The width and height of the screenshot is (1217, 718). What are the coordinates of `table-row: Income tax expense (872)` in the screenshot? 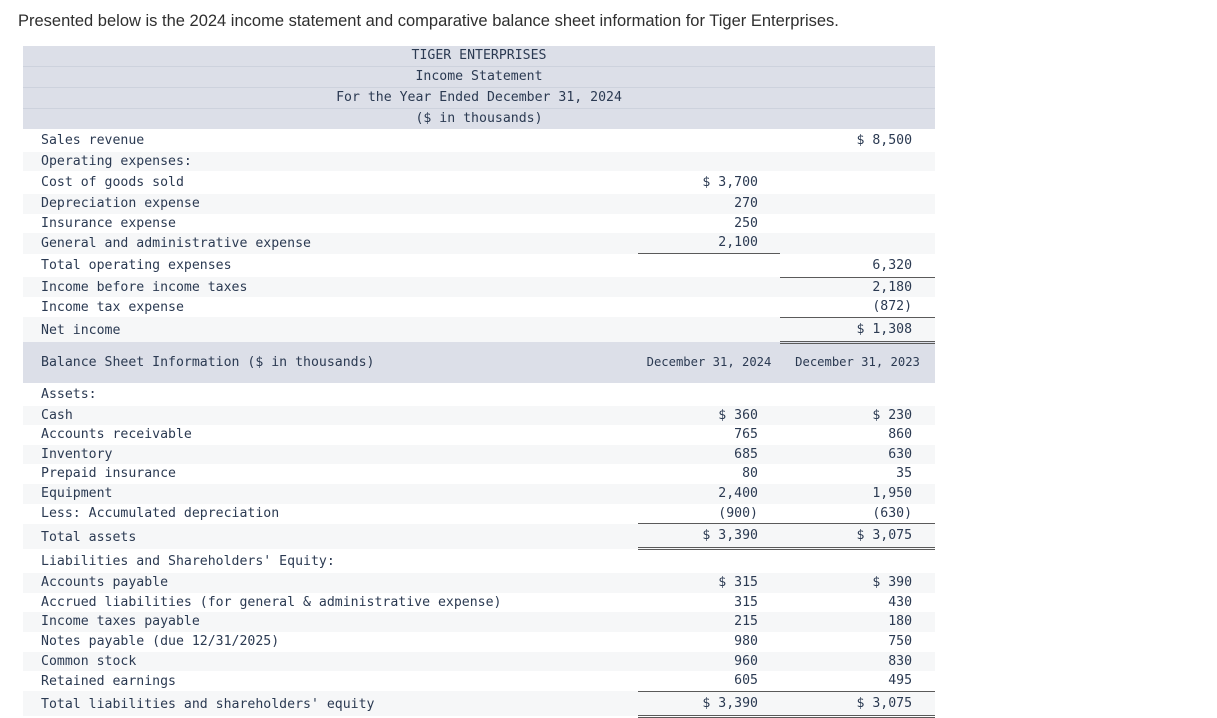 It's located at (479, 307).